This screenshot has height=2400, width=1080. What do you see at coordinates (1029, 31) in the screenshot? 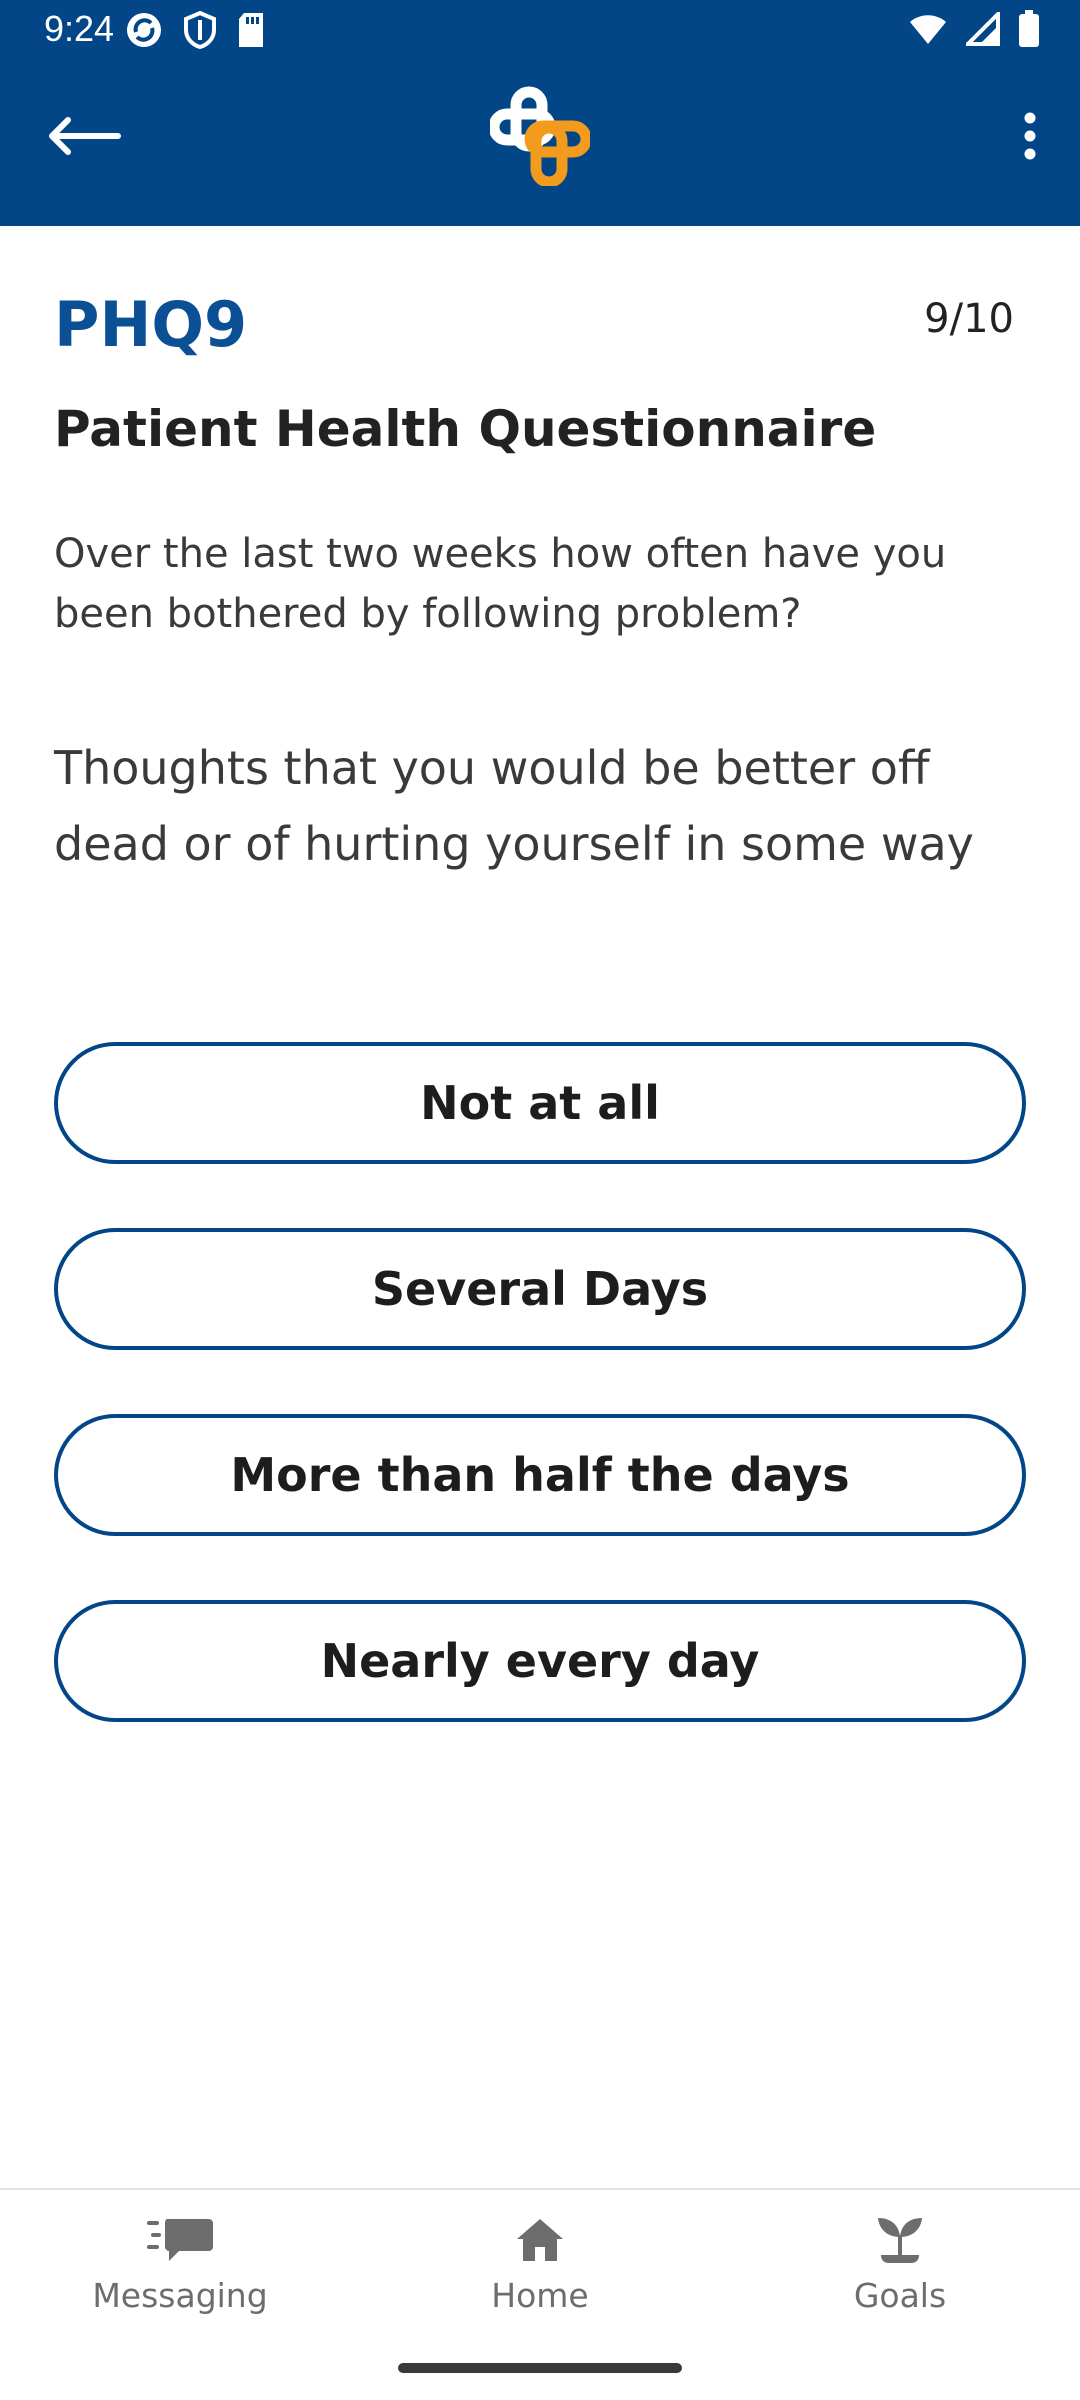
I see `battery-icon` at bounding box center [1029, 31].